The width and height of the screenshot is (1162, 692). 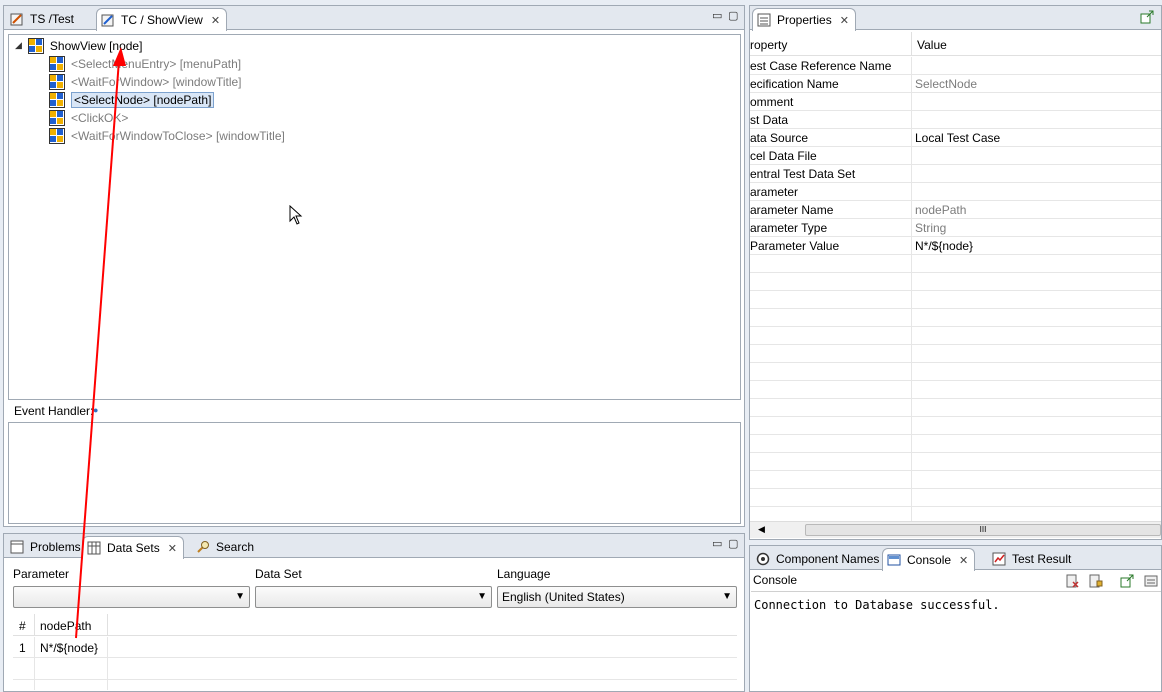 What do you see at coordinates (1151, 582) in the screenshot?
I see `console-menu-icon` at bounding box center [1151, 582].